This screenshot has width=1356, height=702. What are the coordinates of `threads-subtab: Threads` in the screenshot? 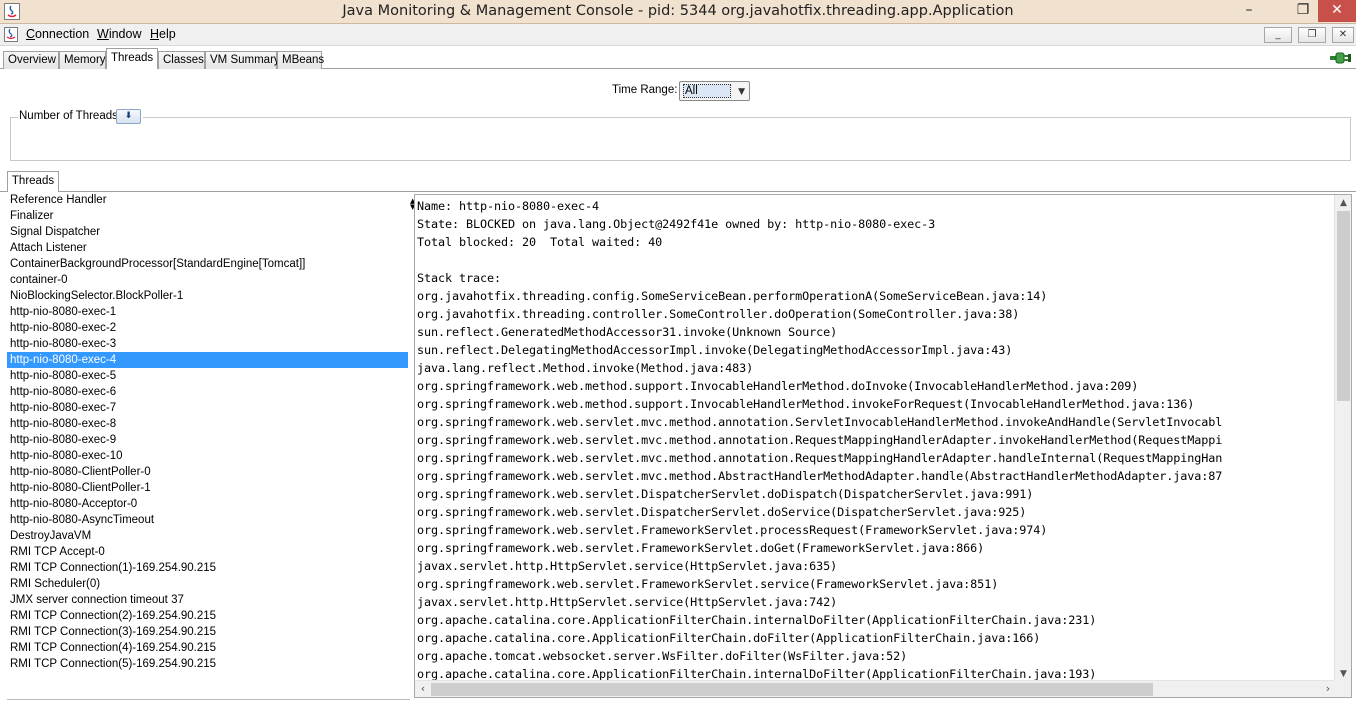 It's located at (33, 181).